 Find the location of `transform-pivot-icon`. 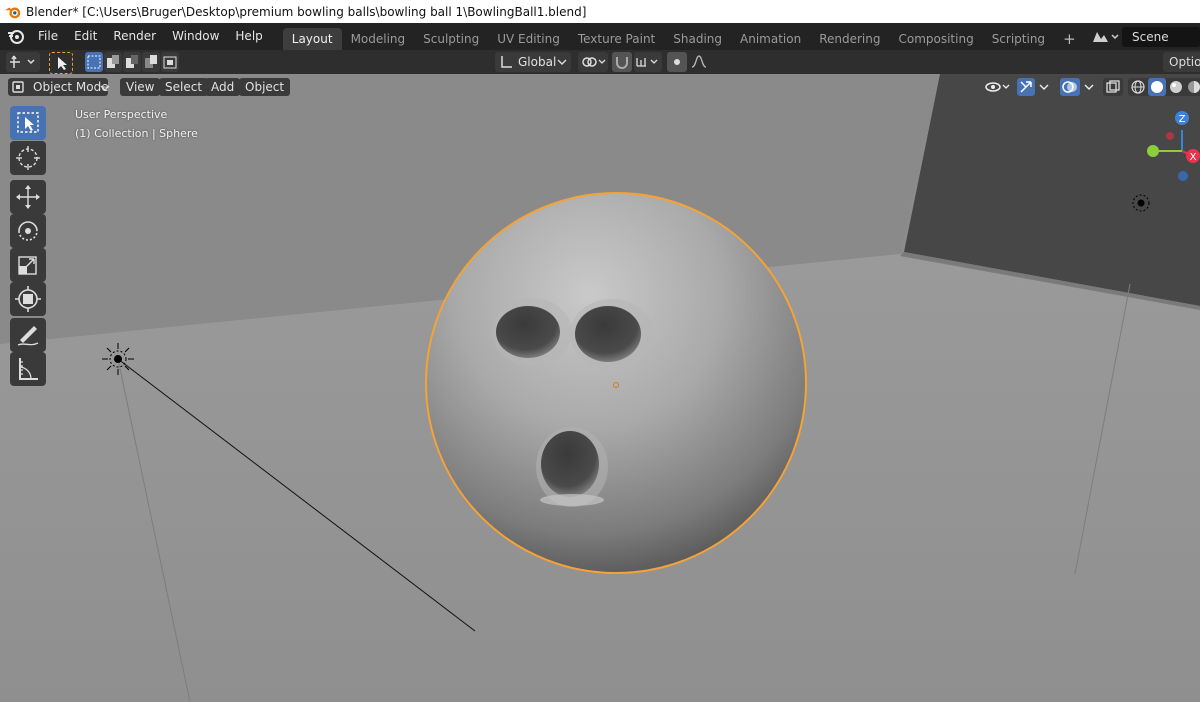

transform-pivot-icon is located at coordinates (22, 61).